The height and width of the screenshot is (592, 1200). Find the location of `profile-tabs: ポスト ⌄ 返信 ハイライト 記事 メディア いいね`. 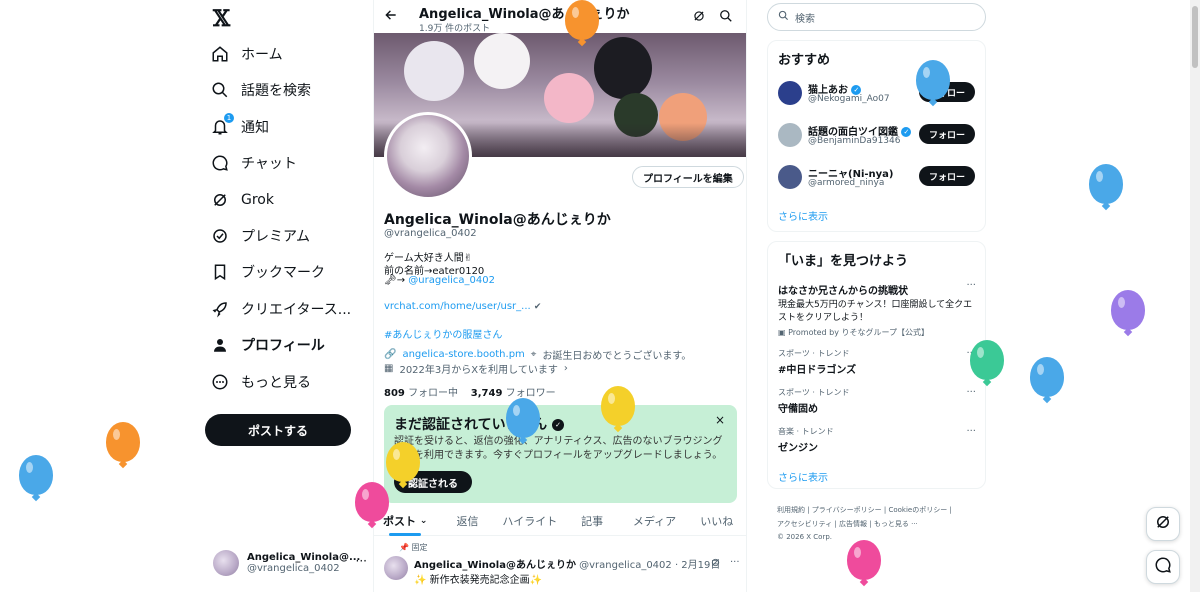

profile-tabs: ポスト ⌄ 返信 ハイライト 記事 メディア いいね is located at coordinates (560, 521).